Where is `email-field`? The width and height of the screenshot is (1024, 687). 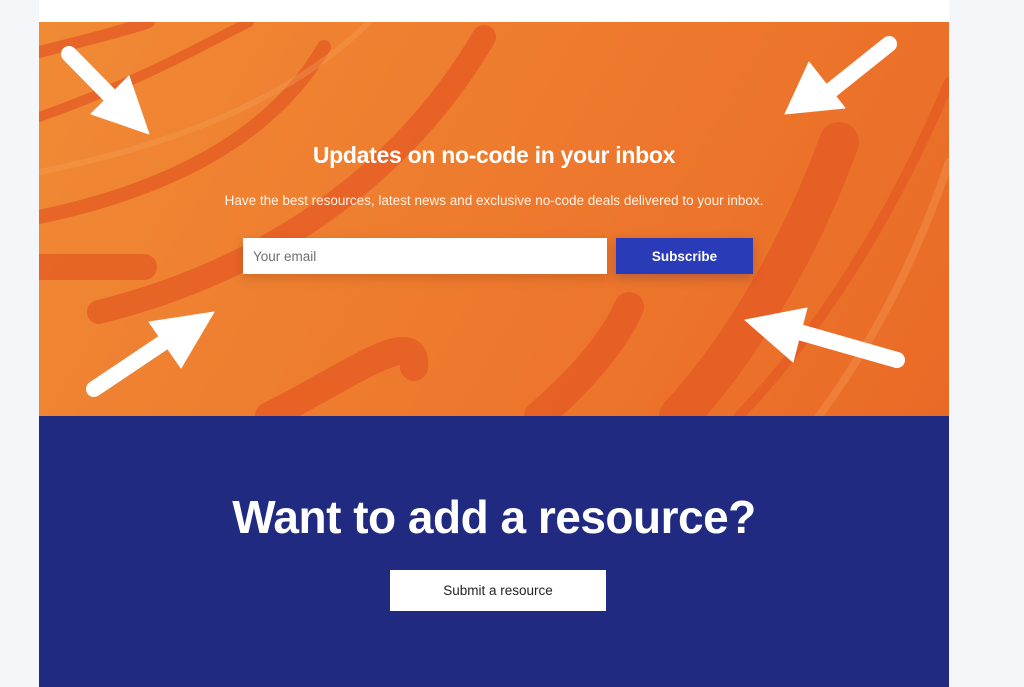
email-field is located at coordinates (425, 256).